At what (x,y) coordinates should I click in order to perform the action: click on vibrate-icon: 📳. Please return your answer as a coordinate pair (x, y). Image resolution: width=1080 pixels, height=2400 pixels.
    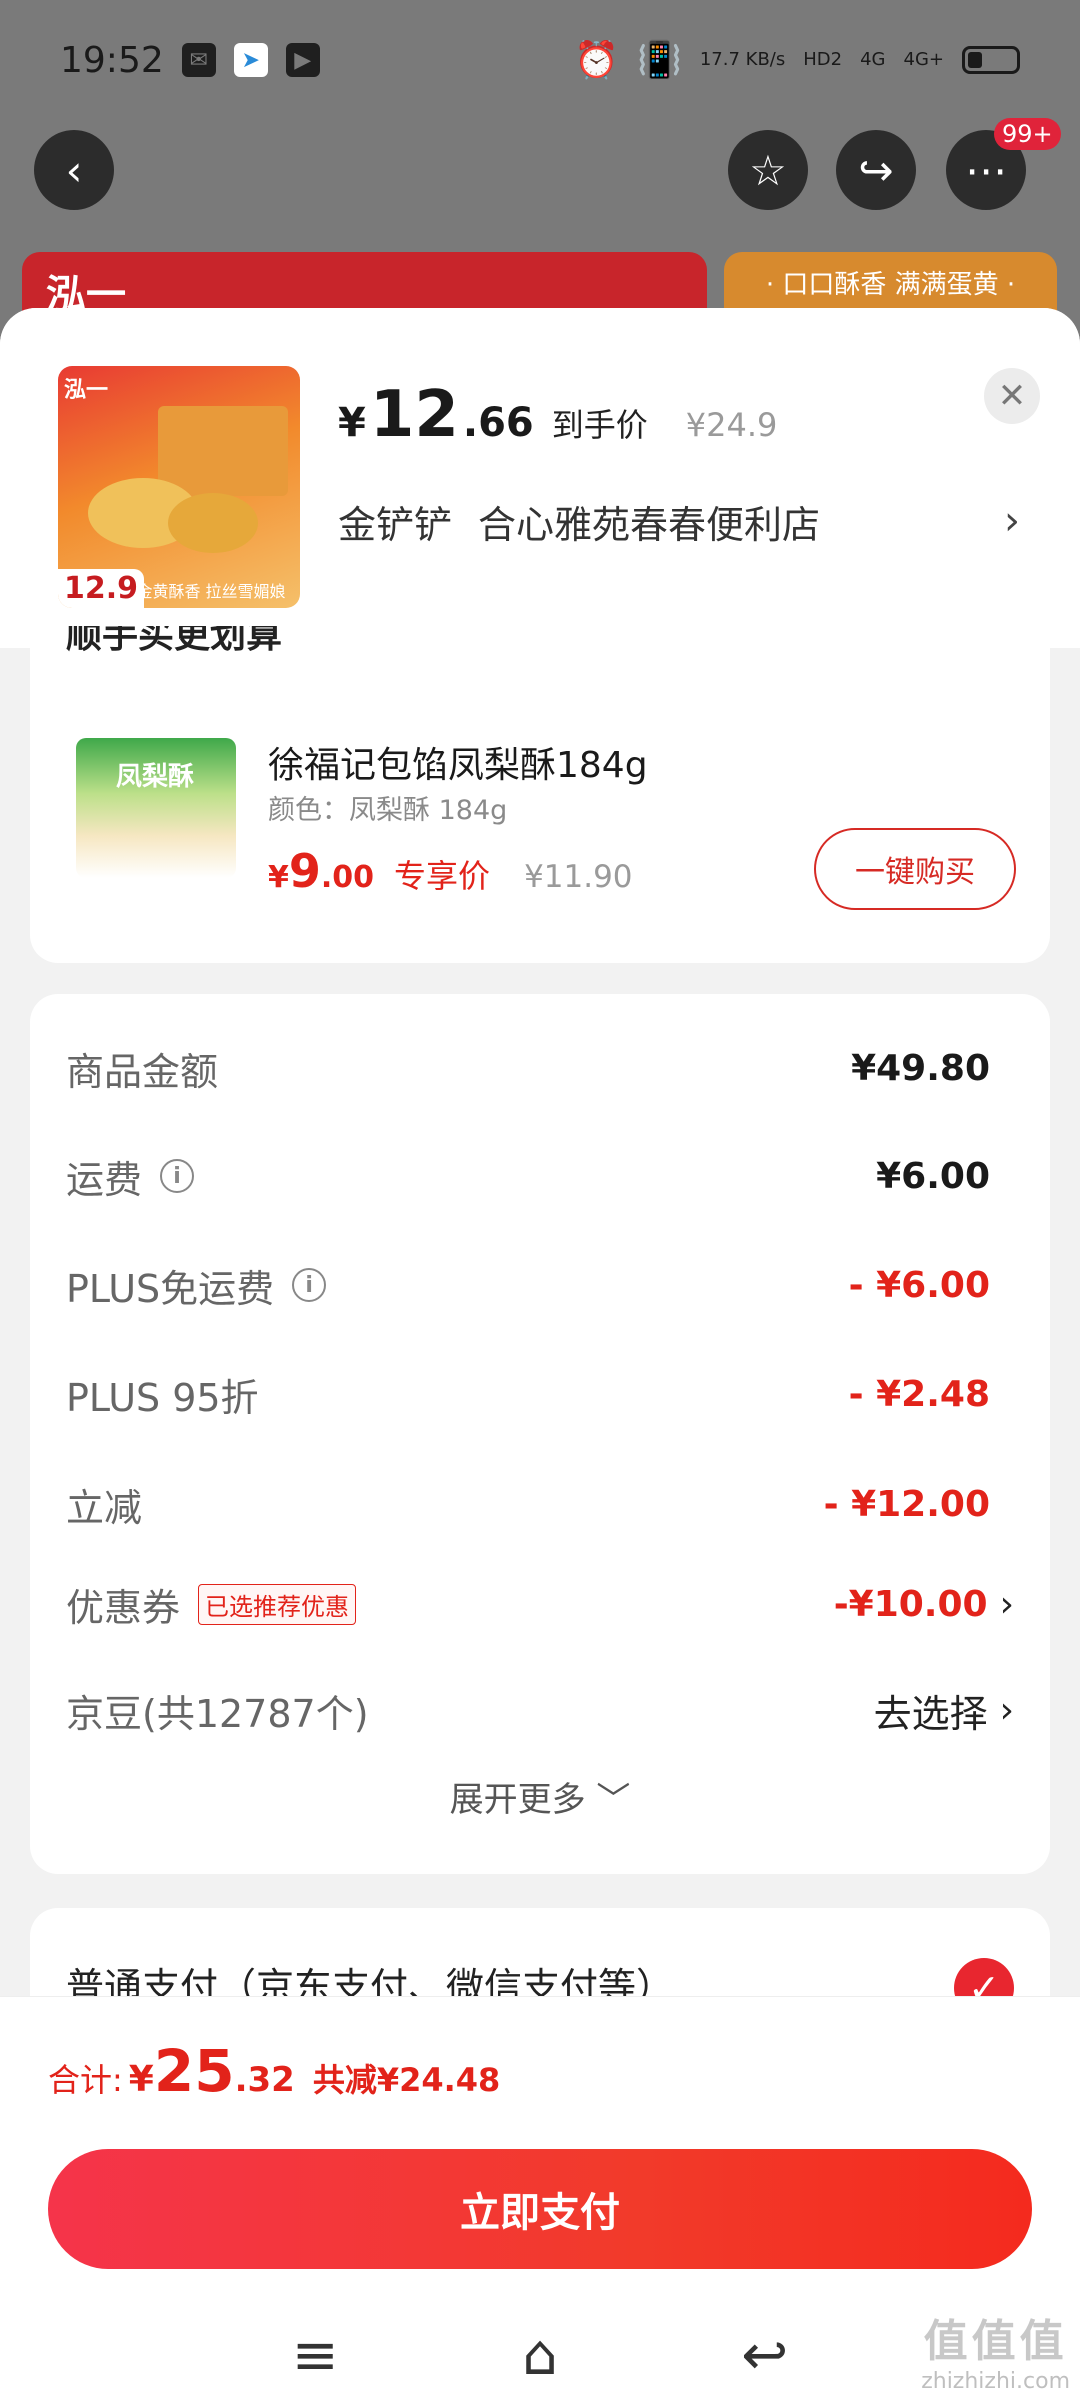
    Looking at the image, I should click on (659, 60).